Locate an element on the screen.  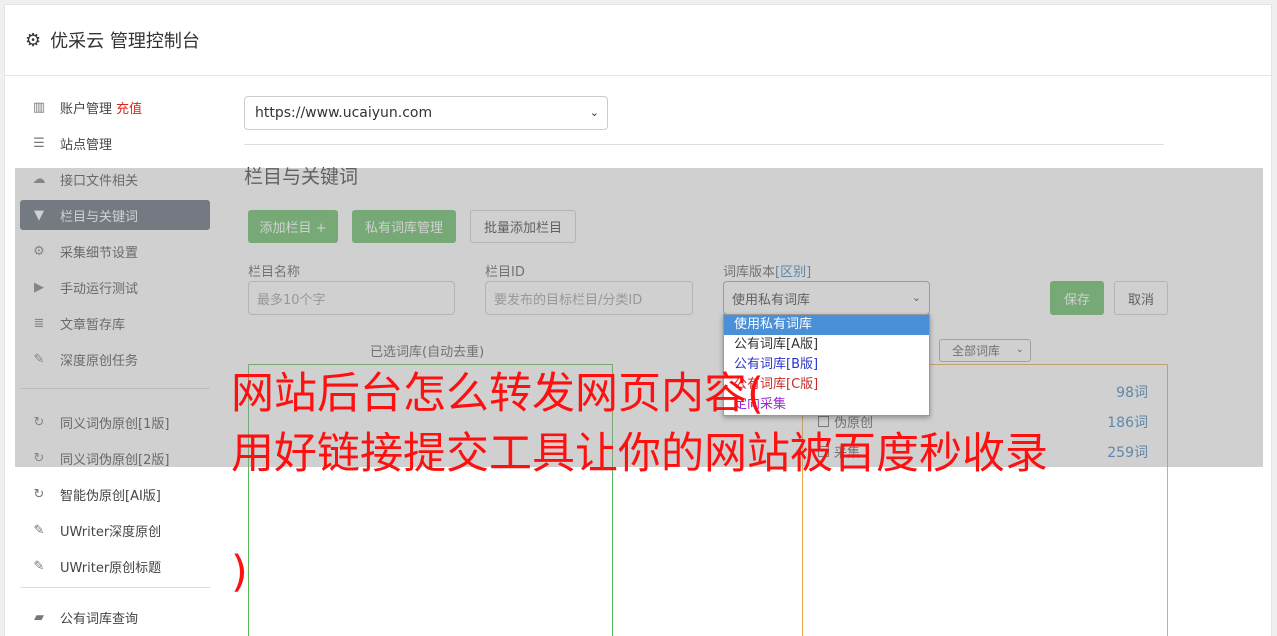
chevron-down-icon: ⌄ is located at coordinates (594, 112).